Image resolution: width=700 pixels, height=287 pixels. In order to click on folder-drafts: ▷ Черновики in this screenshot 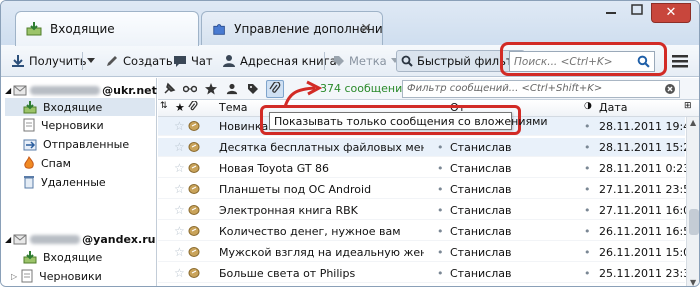, I will do `click(83, 276)`.